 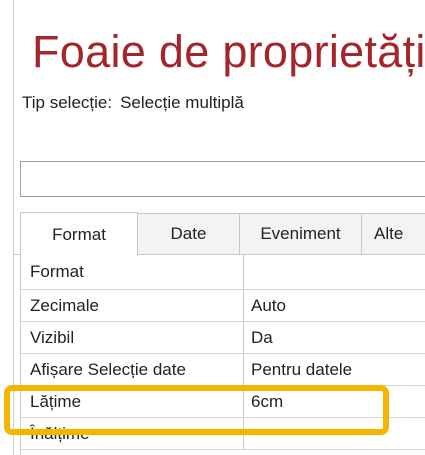 I want to click on tab-alte: Alte, so click(x=393, y=234).